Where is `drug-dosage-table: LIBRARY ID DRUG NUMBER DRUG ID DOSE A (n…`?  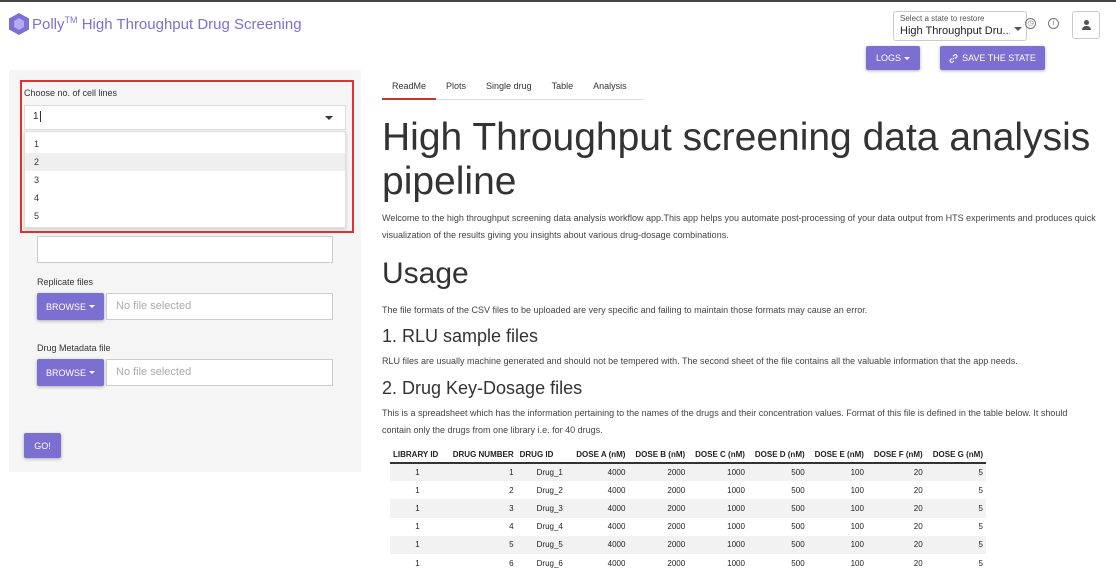 drug-dosage-table: LIBRARY ID DRUG NUMBER DRUG ID DOSE A (n… is located at coordinates (688, 509).